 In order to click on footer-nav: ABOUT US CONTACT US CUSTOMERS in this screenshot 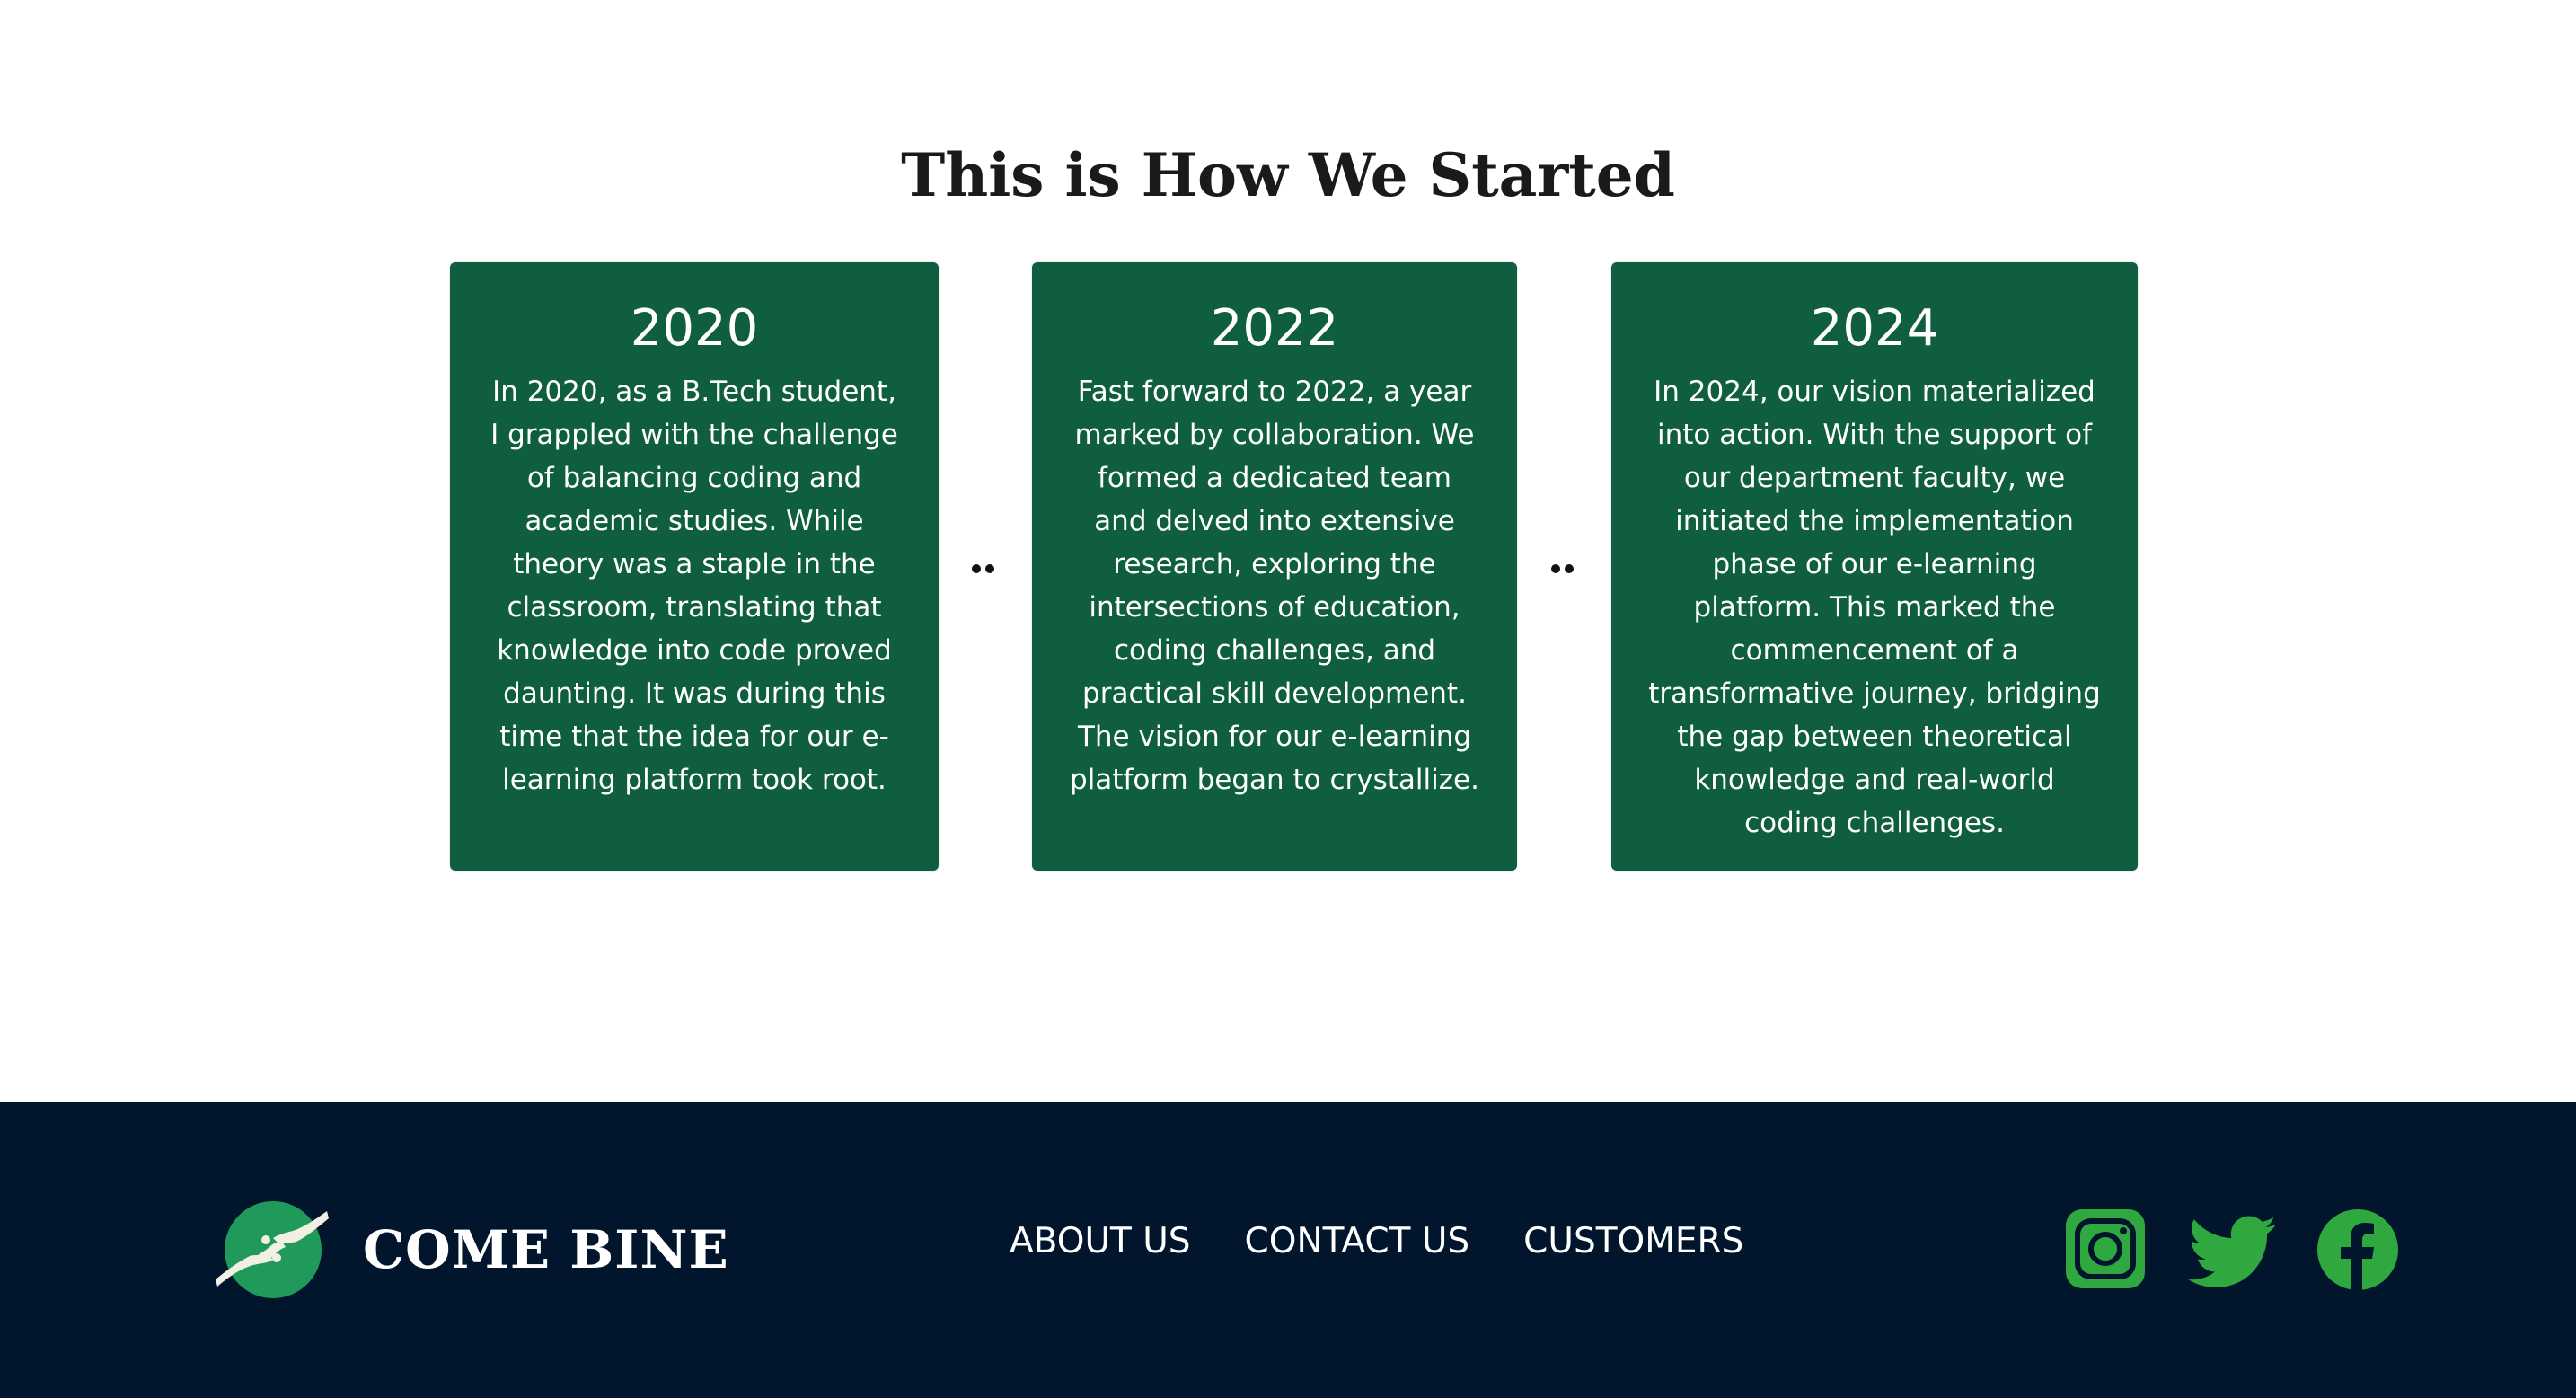, I will do `click(1376, 1241)`.